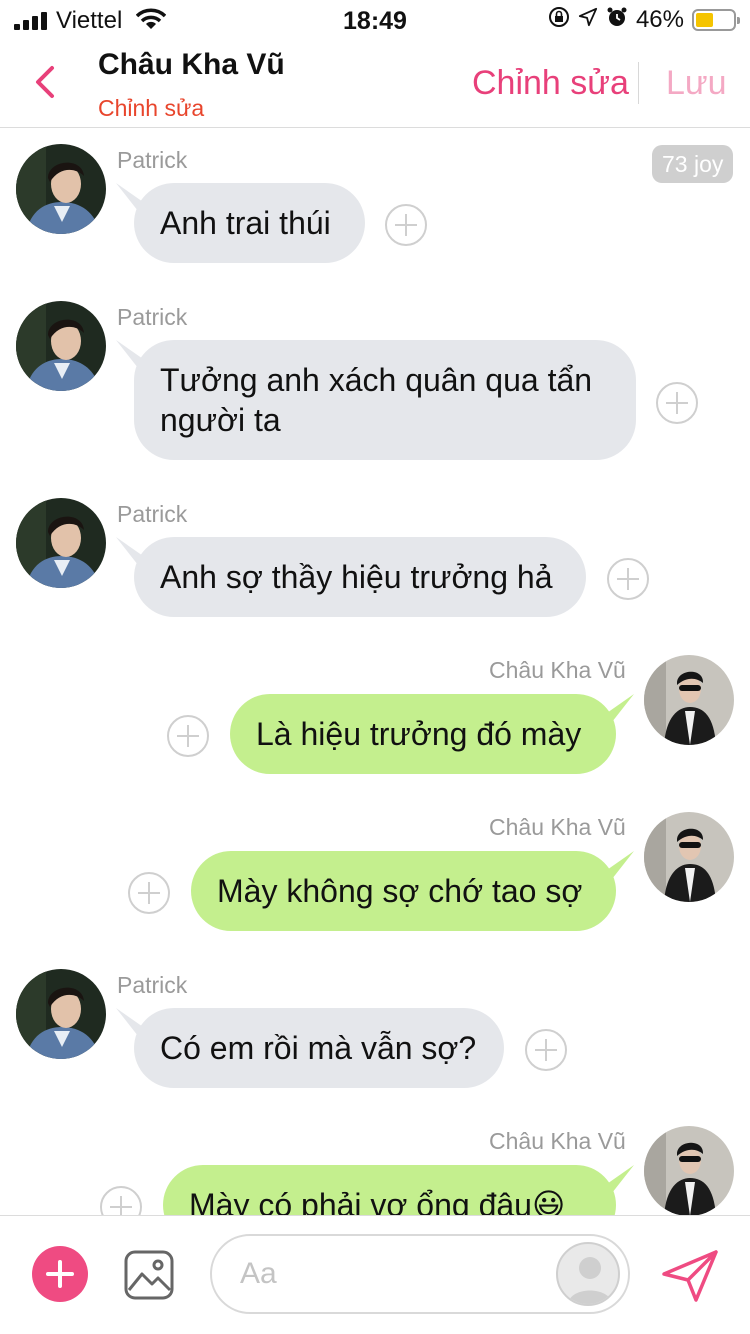 The height and width of the screenshot is (1334, 750). Describe the element at coordinates (385, 400) in the screenshot. I see `message-bubble: Tưởng anh xách quân qua tẩn người ta` at that location.